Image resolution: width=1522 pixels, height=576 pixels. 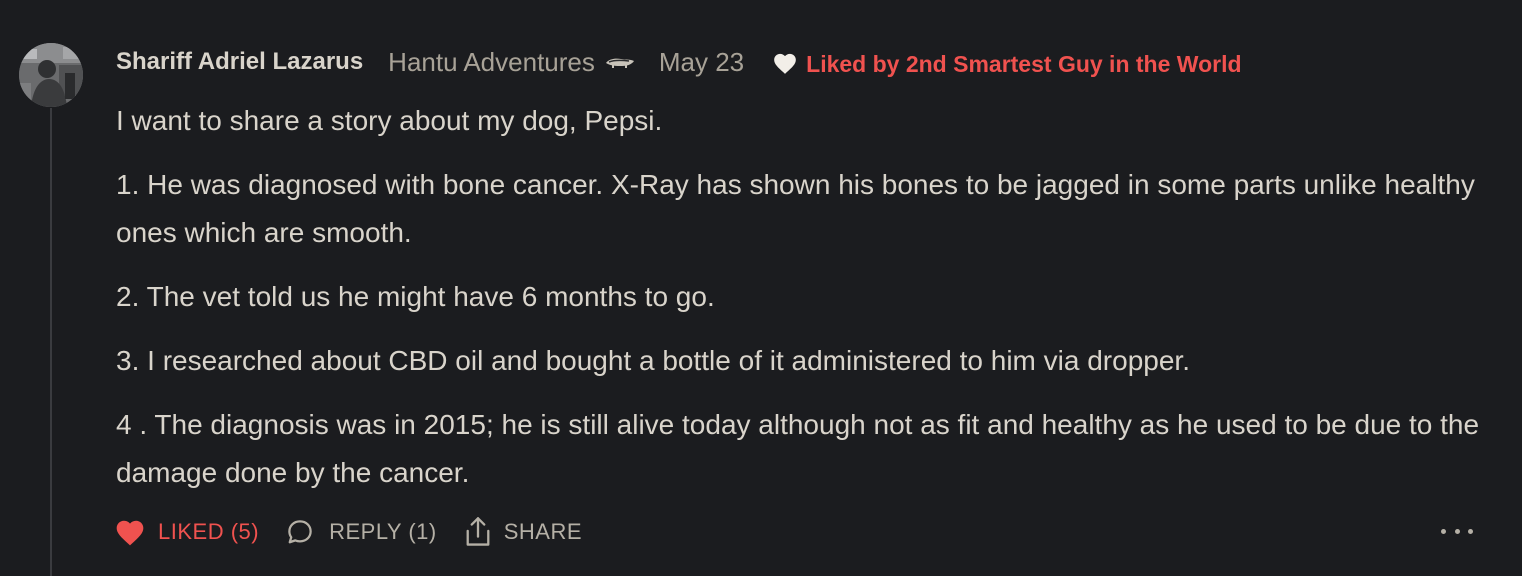 What do you see at coordinates (51, 75) in the screenshot?
I see `avatar` at bounding box center [51, 75].